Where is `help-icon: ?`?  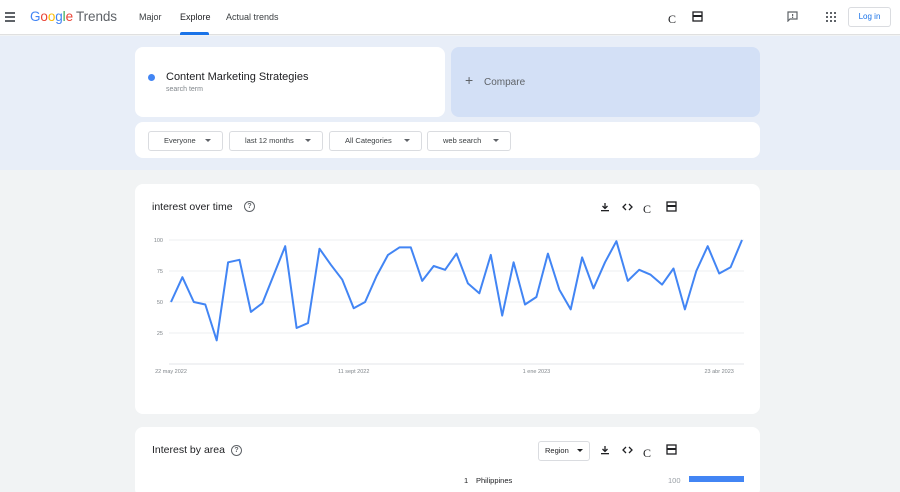
help-icon: ? is located at coordinates (236, 450).